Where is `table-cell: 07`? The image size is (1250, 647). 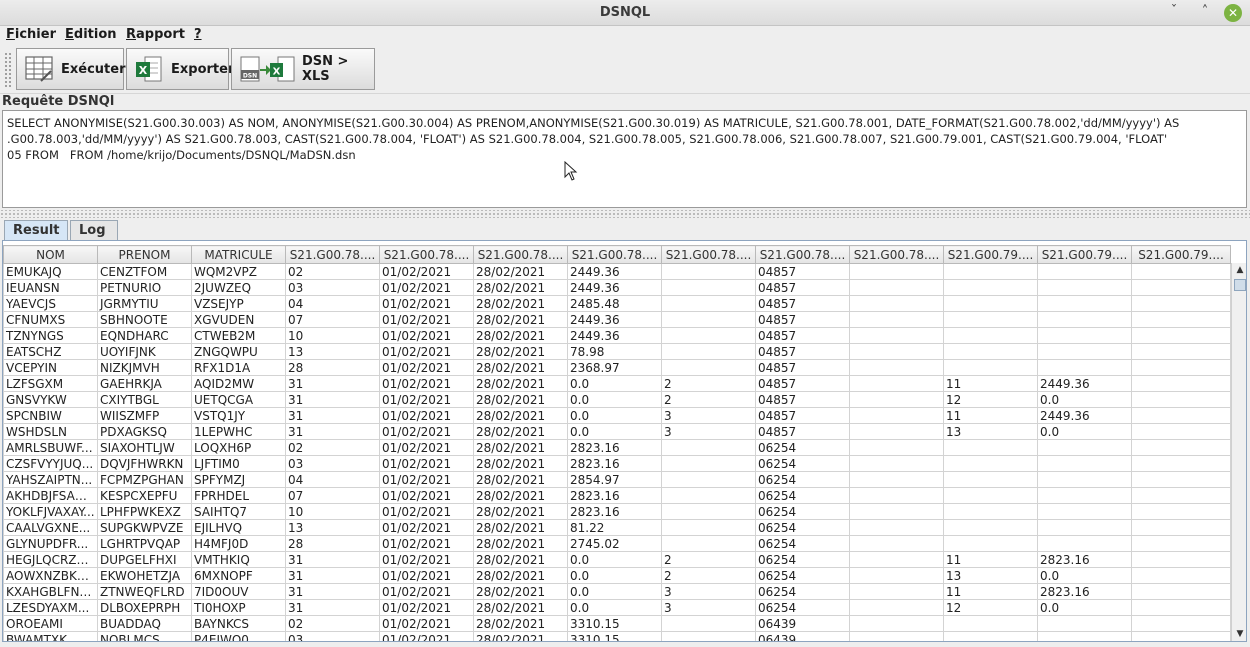 table-cell: 07 is located at coordinates (332, 319).